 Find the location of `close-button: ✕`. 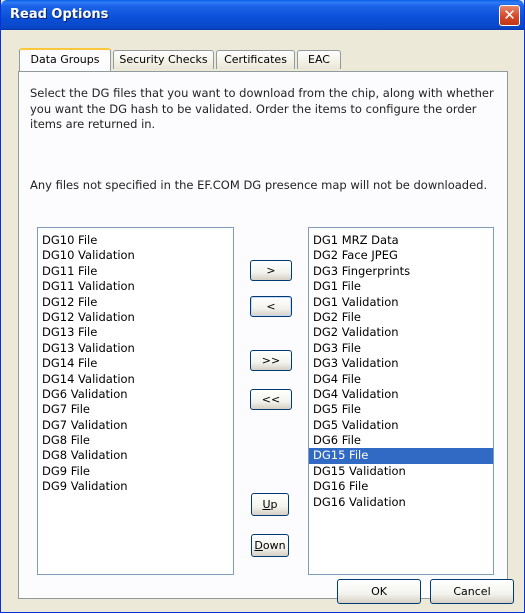

close-button: ✕ is located at coordinates (509, 15).